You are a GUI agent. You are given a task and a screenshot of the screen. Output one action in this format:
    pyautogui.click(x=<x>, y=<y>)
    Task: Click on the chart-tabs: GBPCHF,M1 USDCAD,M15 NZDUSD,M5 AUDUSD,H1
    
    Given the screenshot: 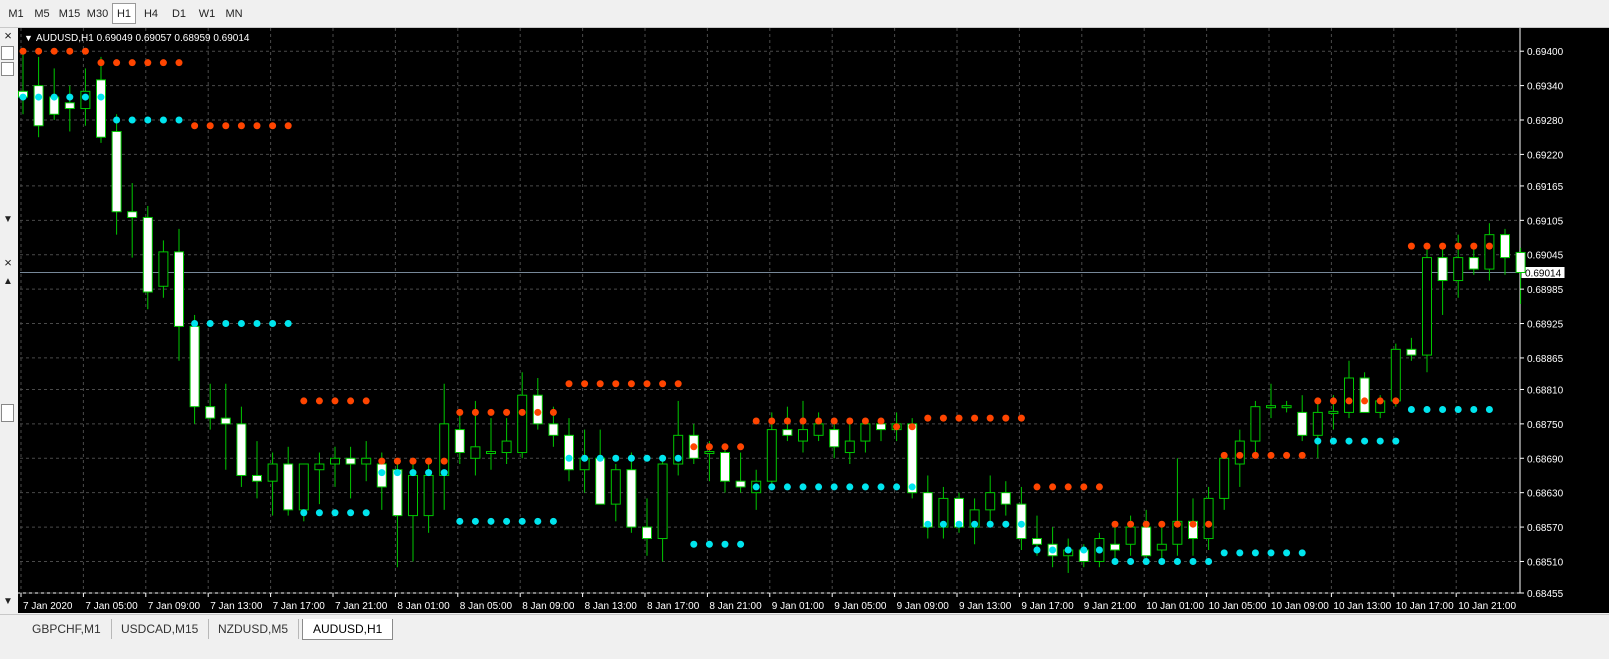 What is the action you would take?
    pyautogui.click(x=804, y=636)
    